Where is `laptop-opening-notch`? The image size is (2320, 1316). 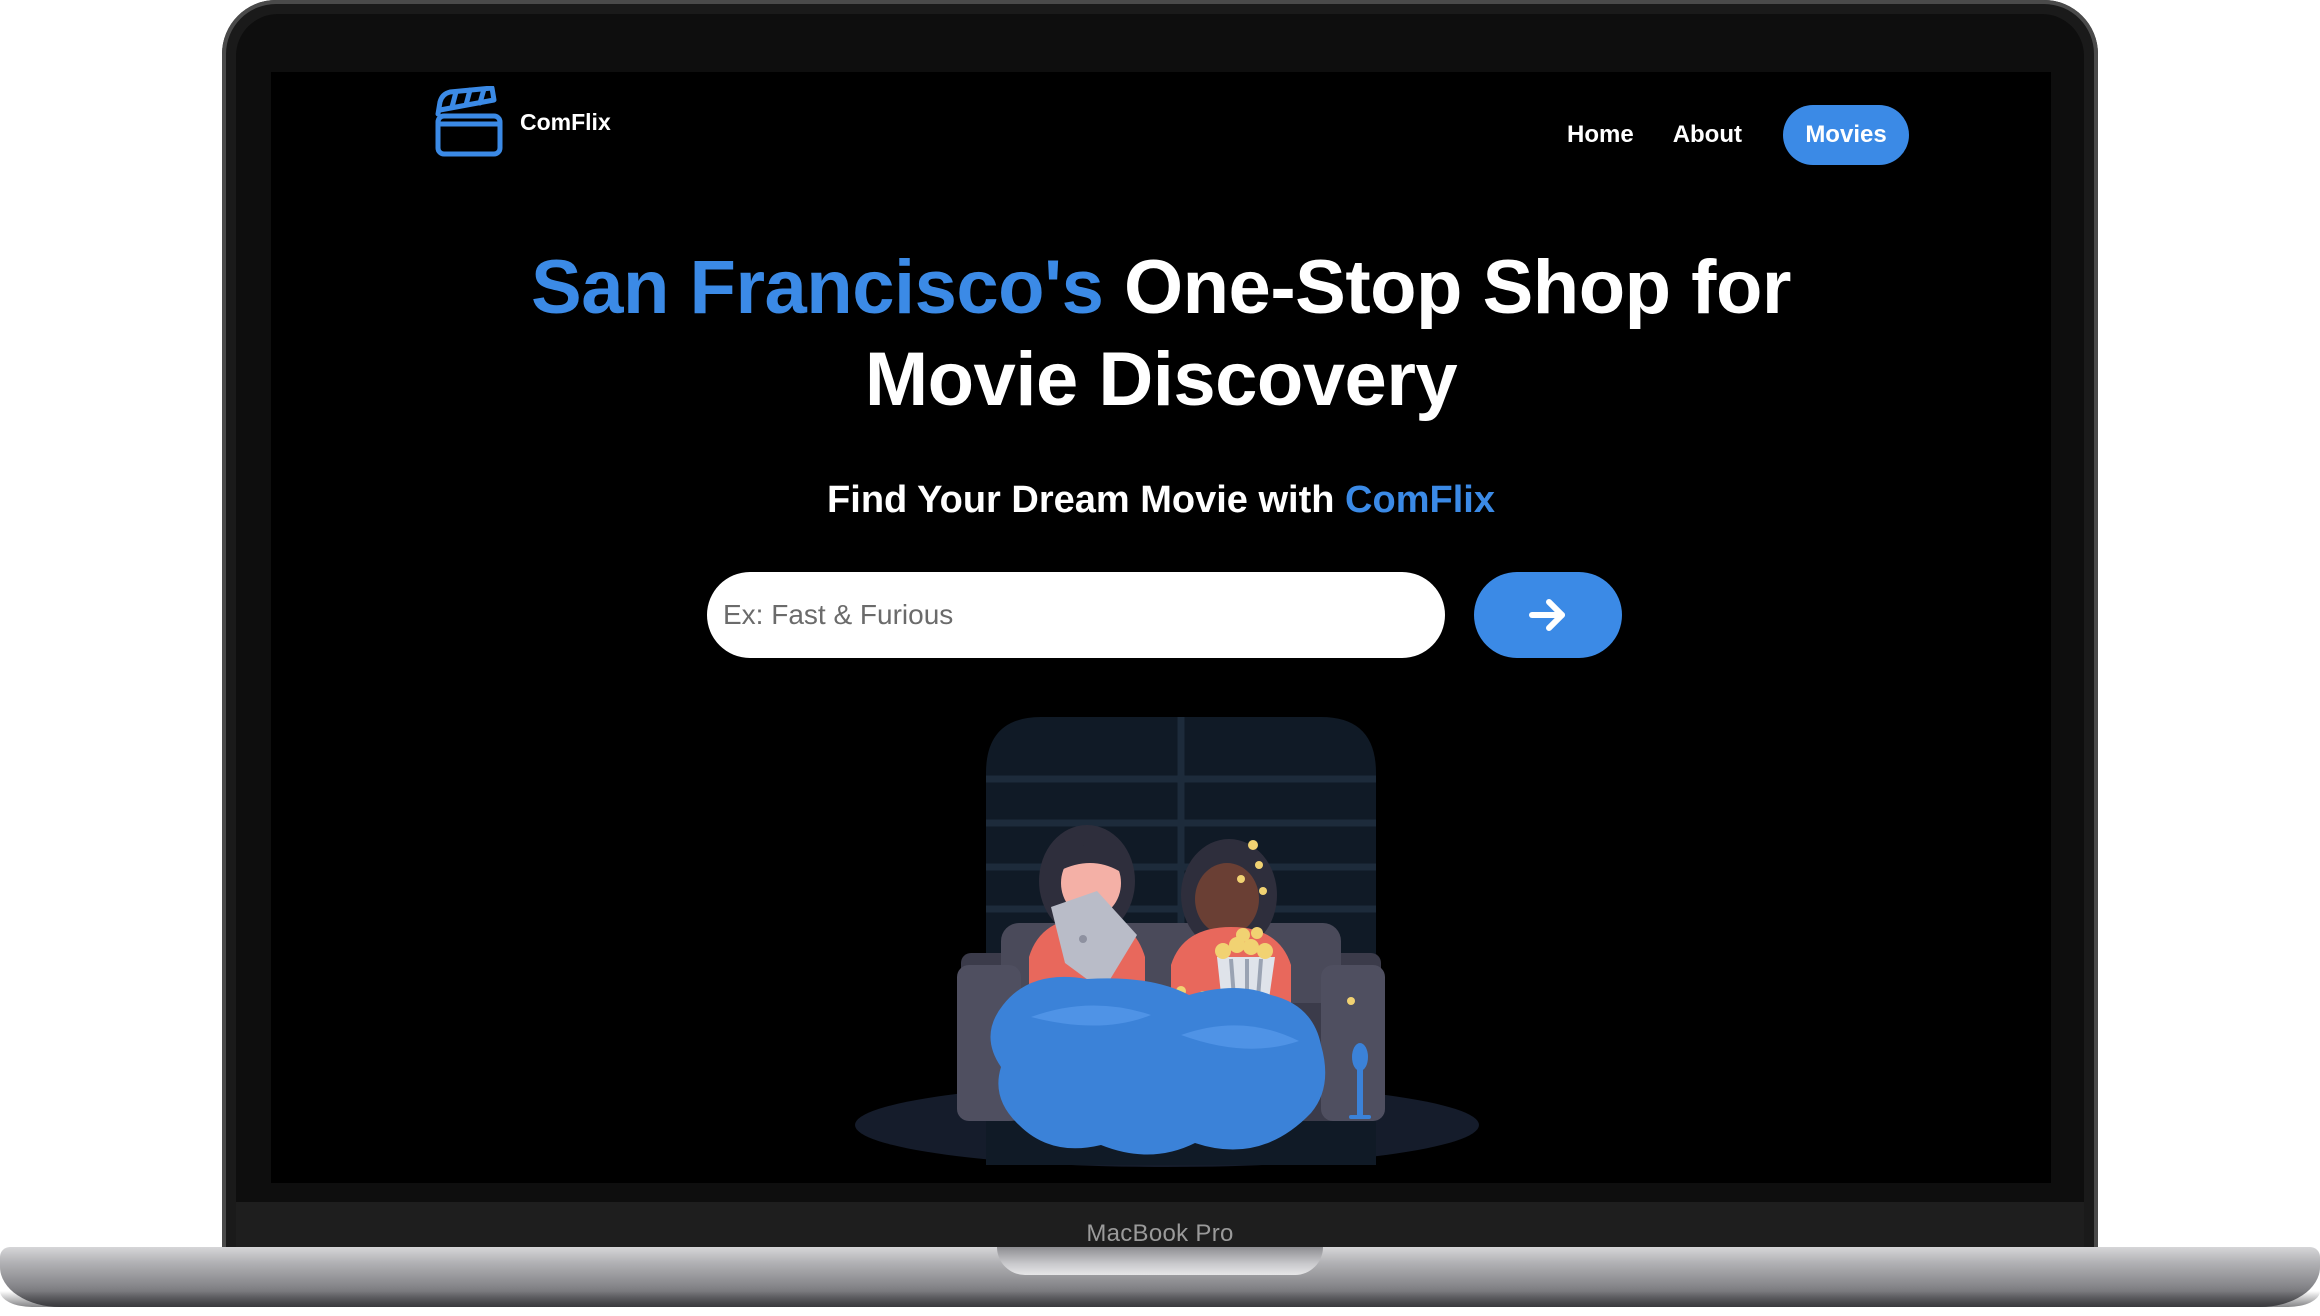 laptop-opening-notch is located at coordinates (1160, 1261).